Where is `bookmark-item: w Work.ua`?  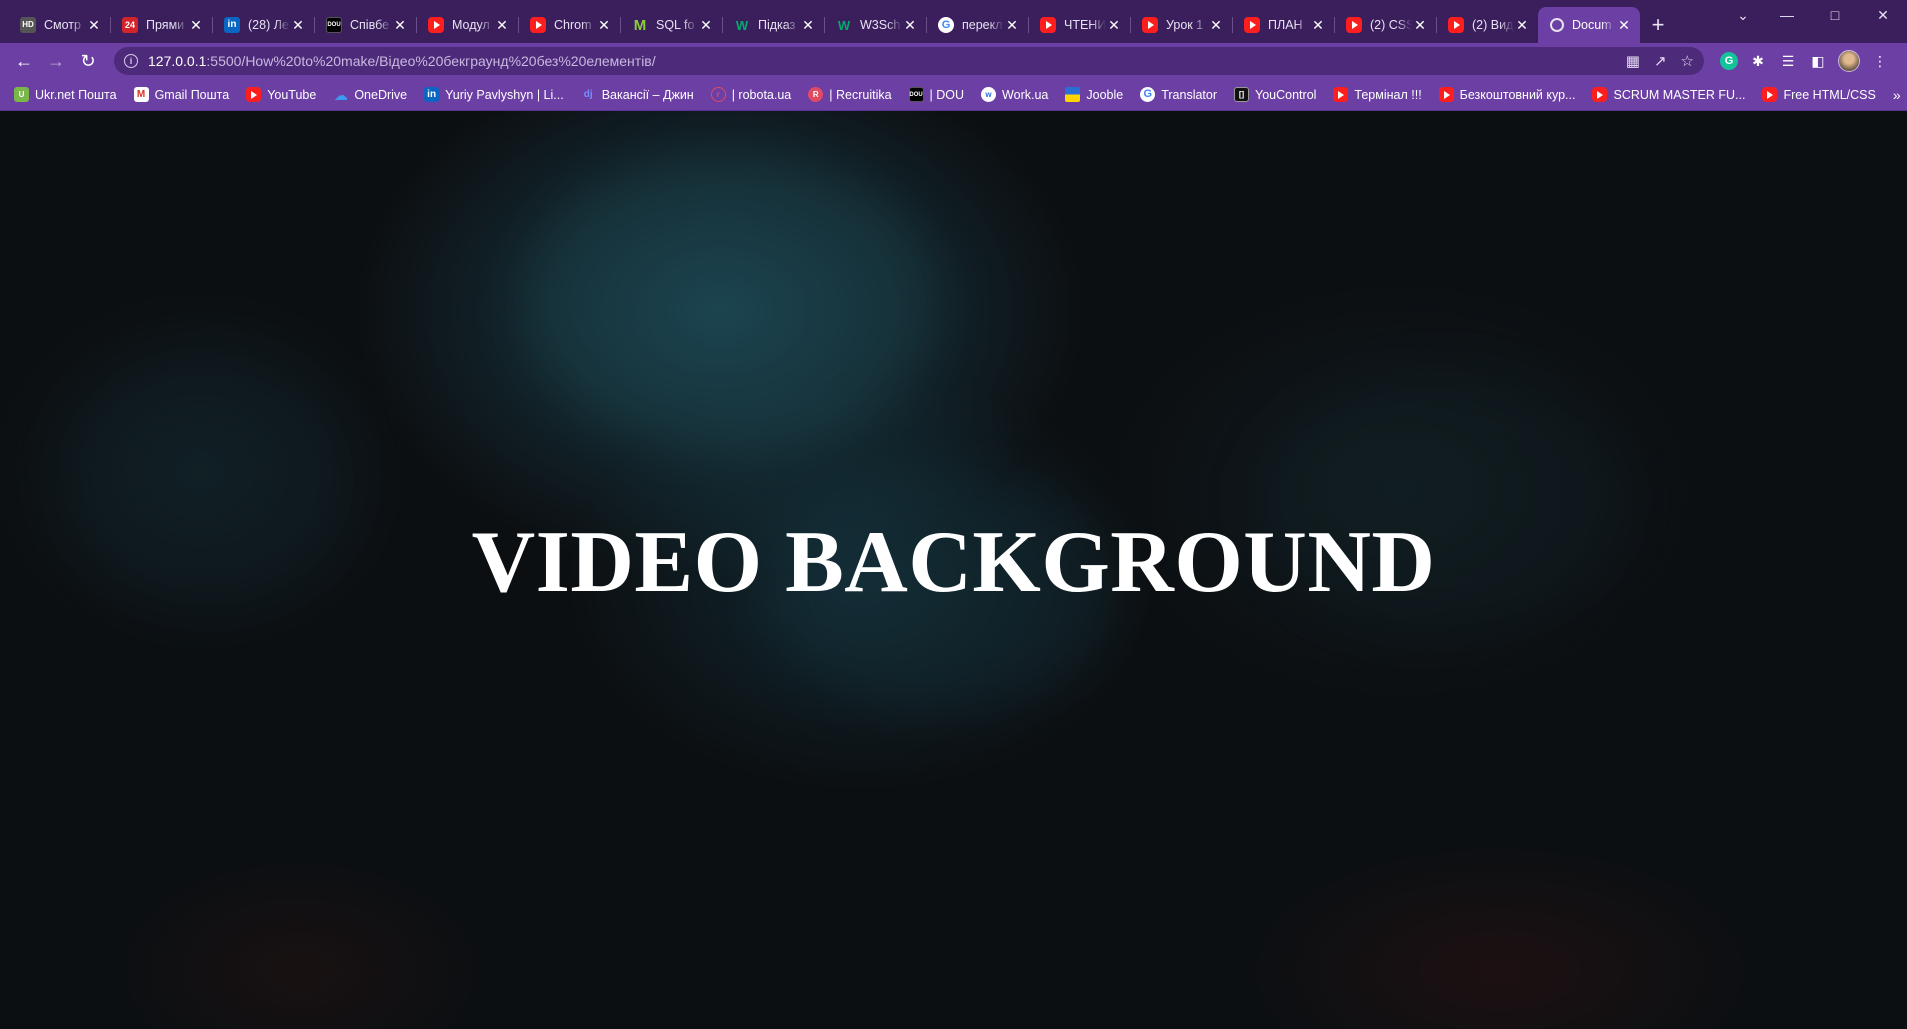
bookmark-item: w Work.ua is located at coordinates (1014, 94).